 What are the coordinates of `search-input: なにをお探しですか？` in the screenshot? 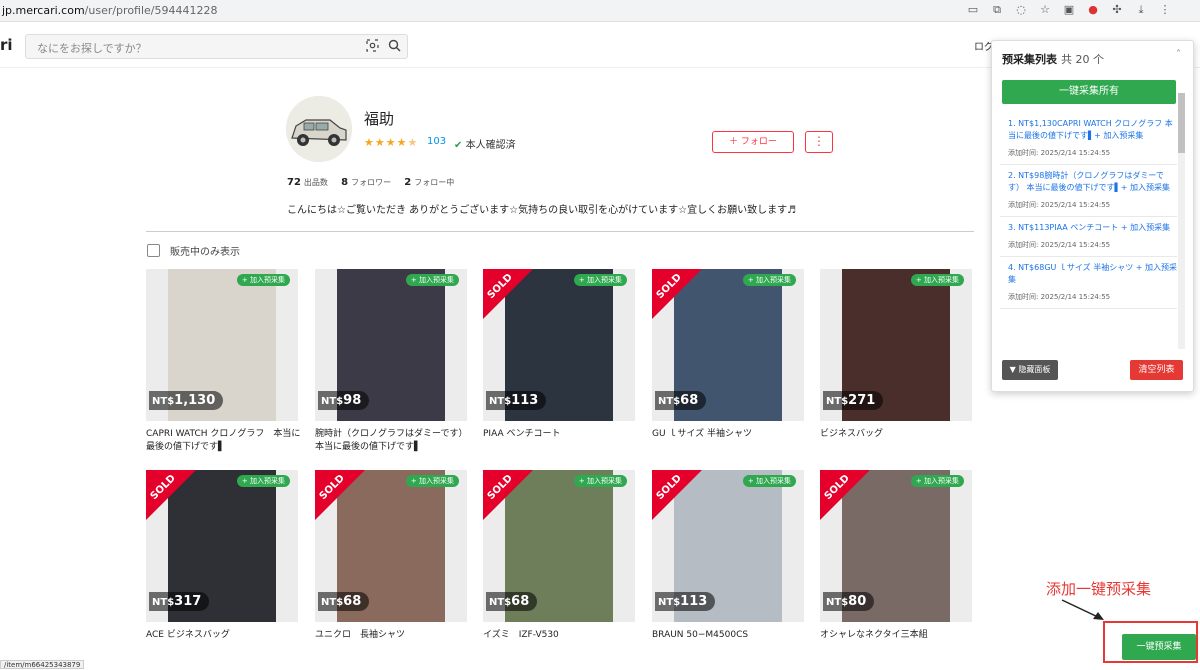 It's located at (216, 46).